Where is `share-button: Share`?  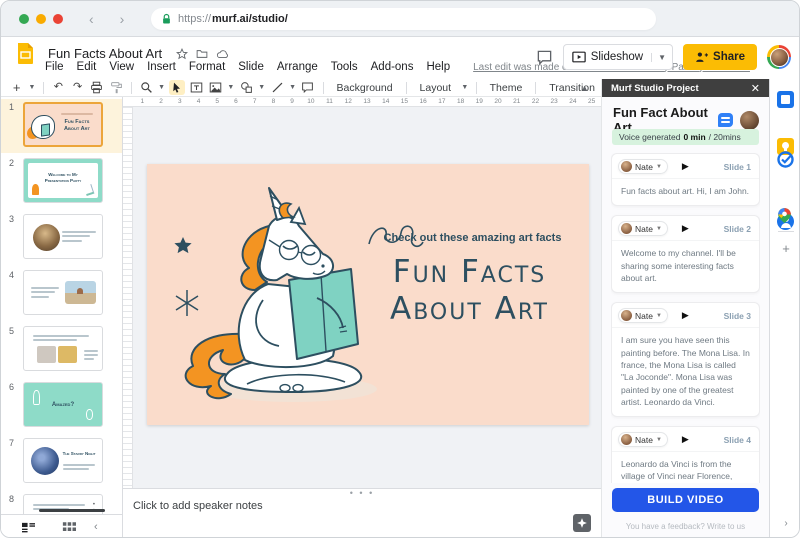 share-button: Share is located at coordinates (720, 57).